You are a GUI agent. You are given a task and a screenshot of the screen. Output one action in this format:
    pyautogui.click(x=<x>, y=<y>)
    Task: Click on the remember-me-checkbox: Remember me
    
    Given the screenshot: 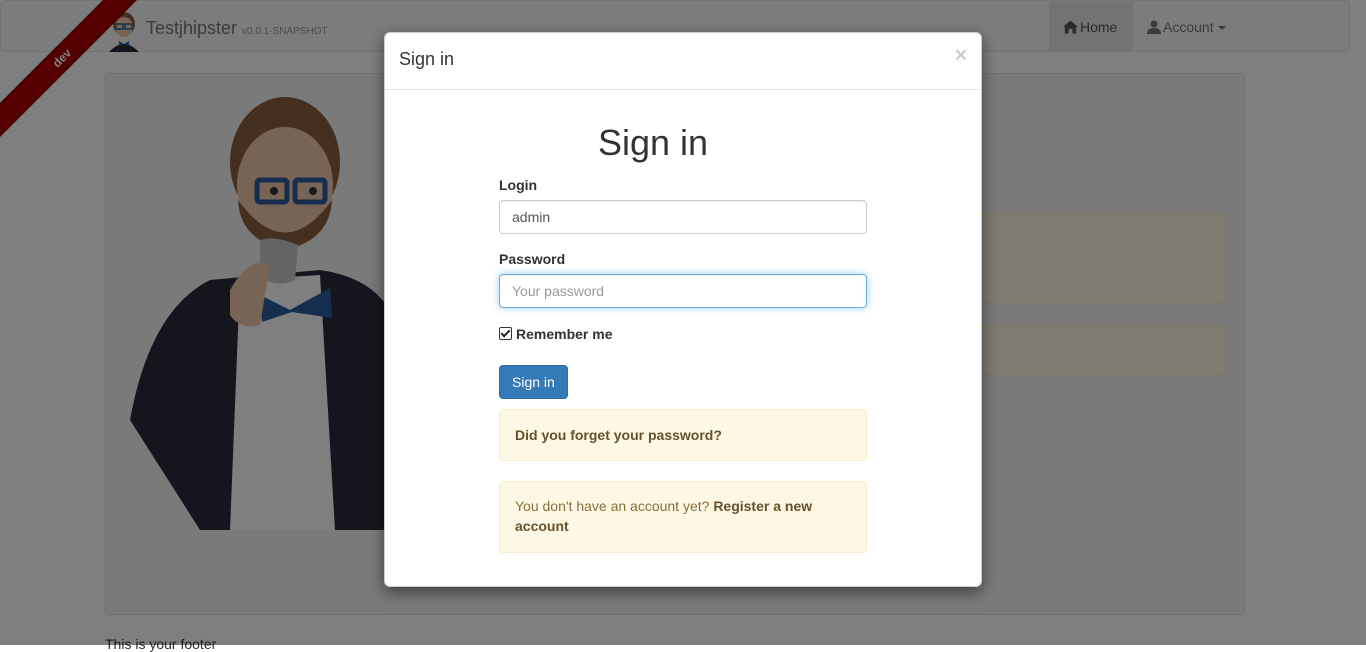 What is the action you would take?
    pyautogui.click(x=556, y=334)
    